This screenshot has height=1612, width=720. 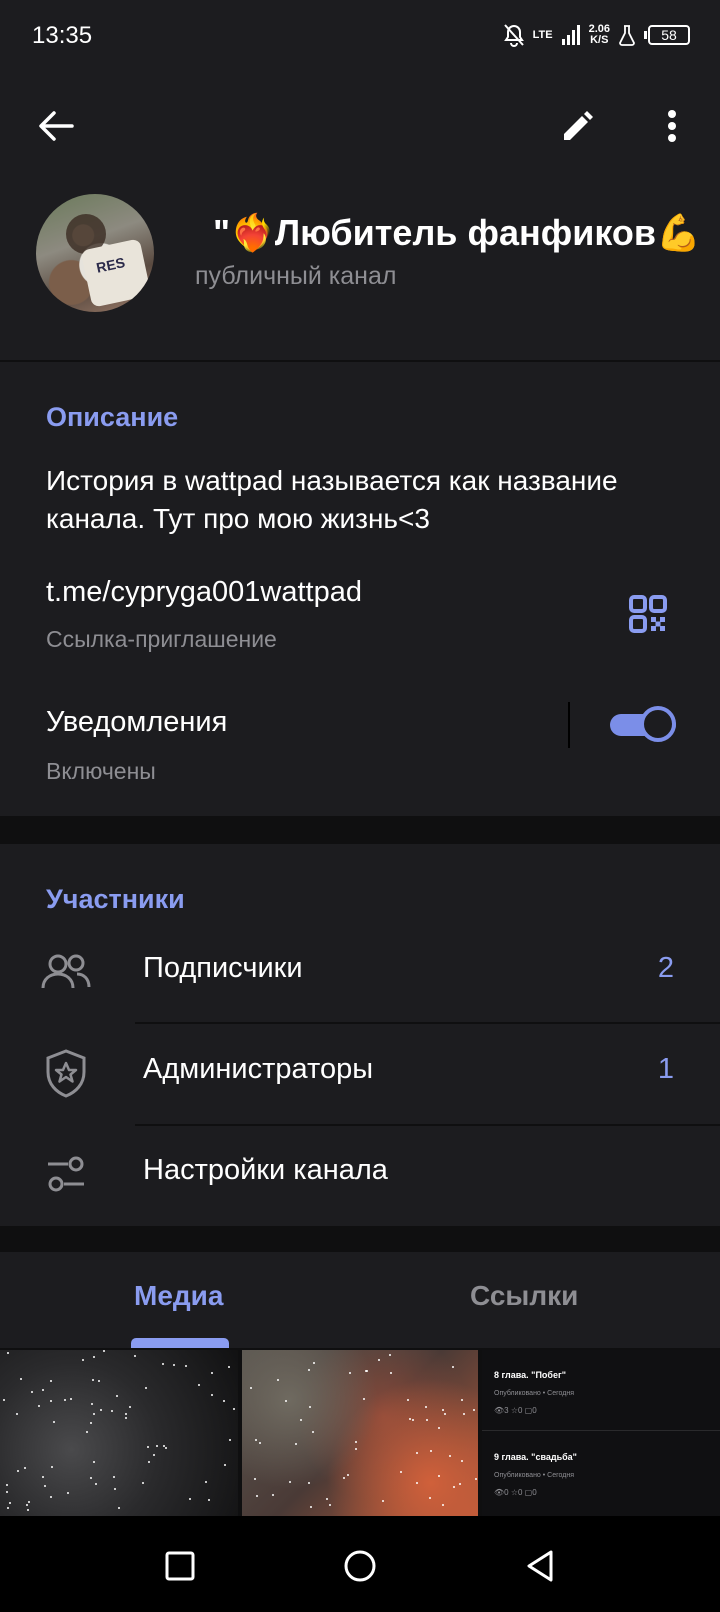 I want to click on post-title: 8 глава. "Побег", so click(x=530, y=1375).